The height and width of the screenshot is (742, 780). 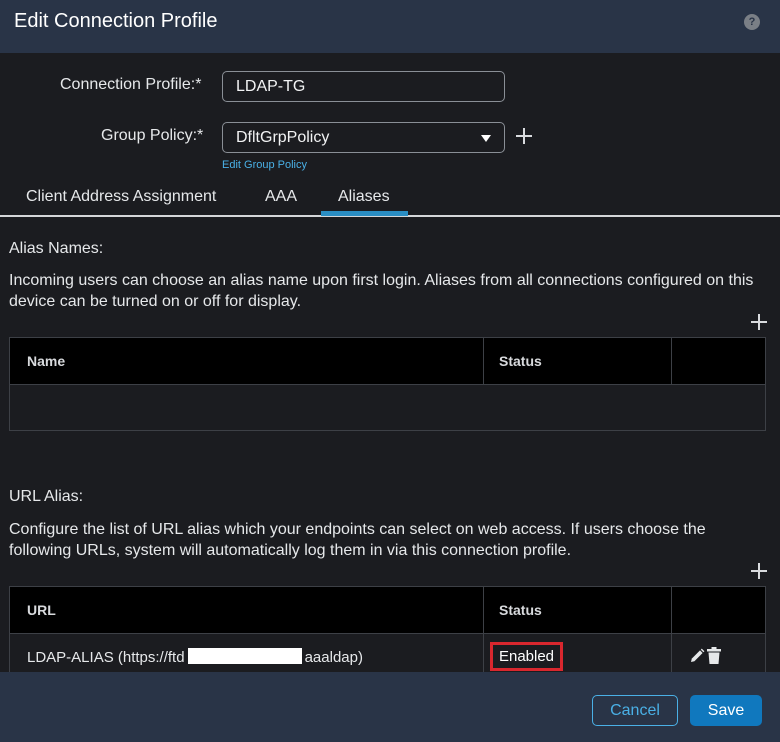 What do you see at coordinates (363, 137) in the screenshot?
I see `group-policy-select: DfltGrpPolicy` at bounding box center [363, 137].